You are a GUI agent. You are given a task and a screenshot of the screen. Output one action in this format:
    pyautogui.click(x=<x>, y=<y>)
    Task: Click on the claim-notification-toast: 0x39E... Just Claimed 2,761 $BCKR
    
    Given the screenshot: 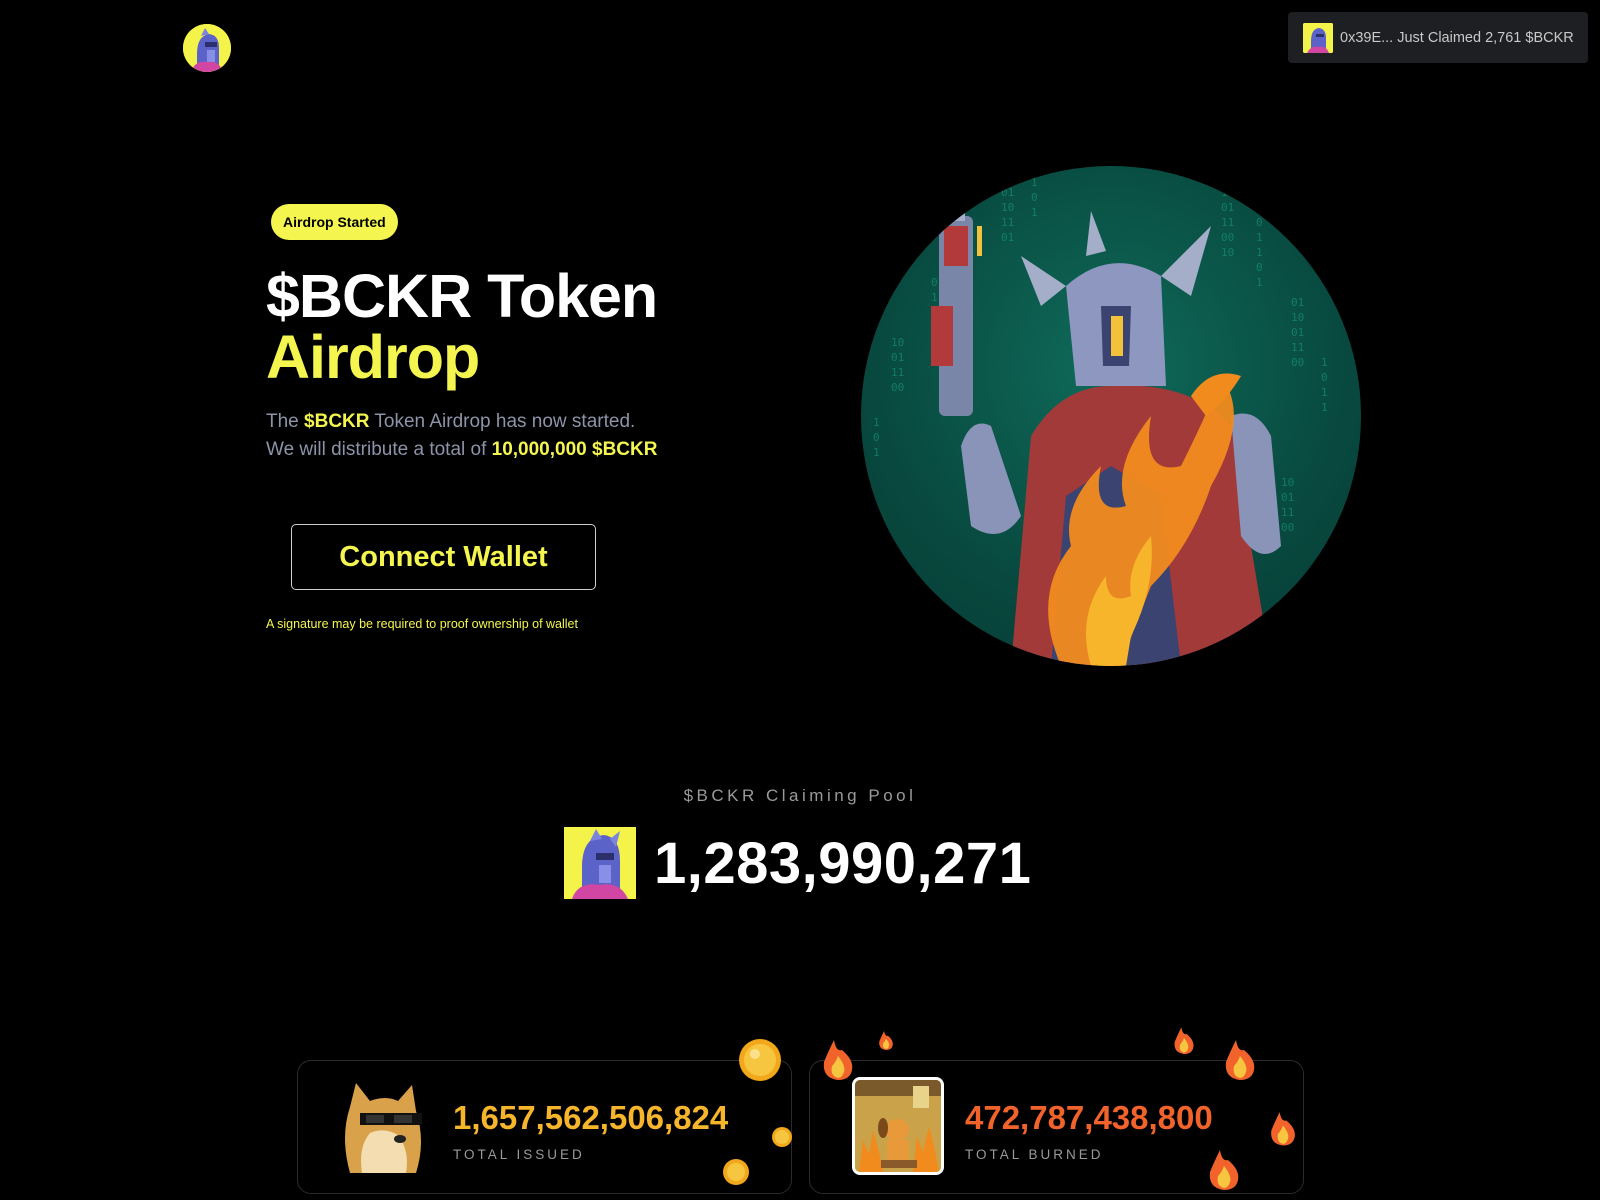 What is the action you would take?
    pyautogui.click(x=1438, y=37)
    